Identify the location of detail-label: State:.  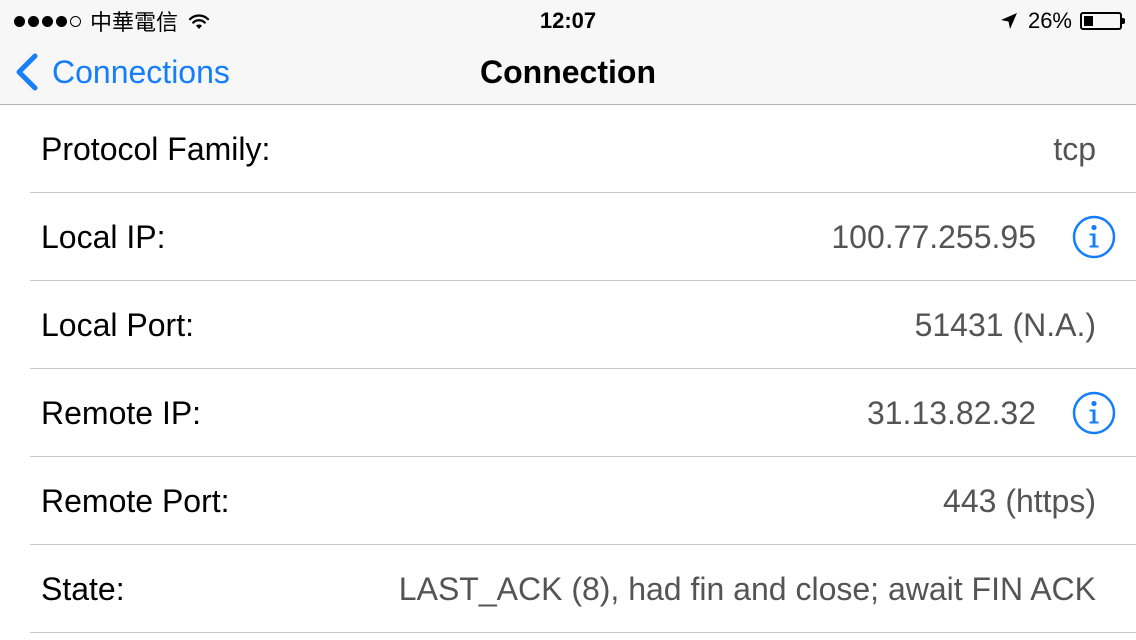
(83, 589).